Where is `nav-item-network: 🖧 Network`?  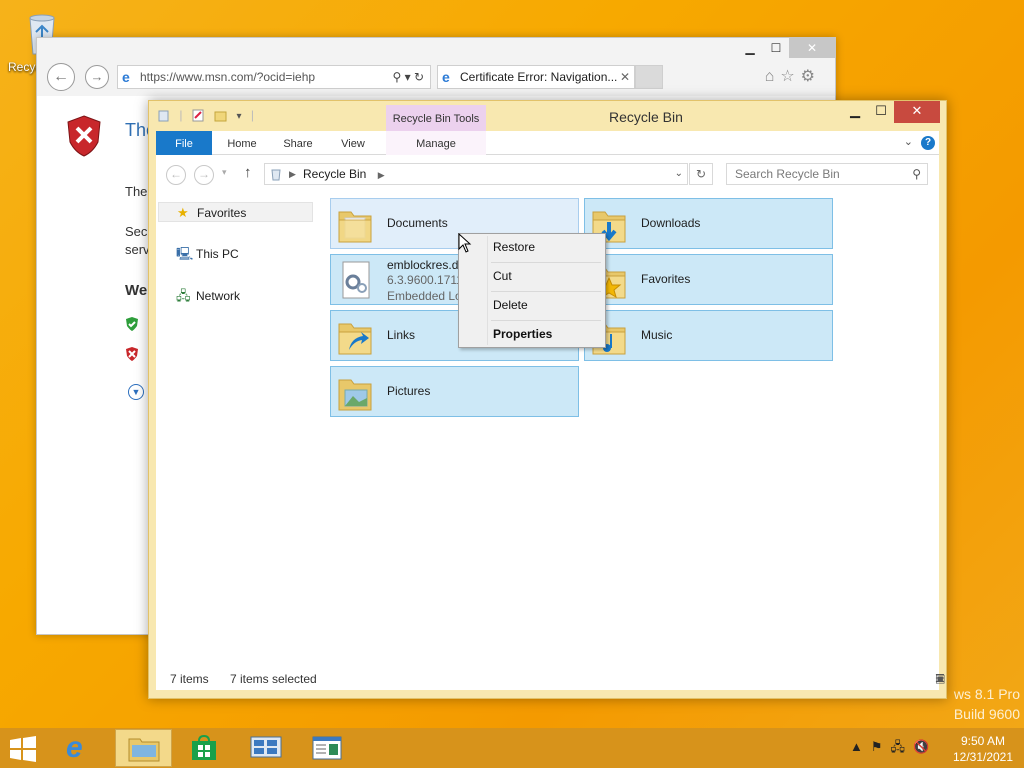 nav-item-network: 🖧 Network is located at coordinates (235, 296).